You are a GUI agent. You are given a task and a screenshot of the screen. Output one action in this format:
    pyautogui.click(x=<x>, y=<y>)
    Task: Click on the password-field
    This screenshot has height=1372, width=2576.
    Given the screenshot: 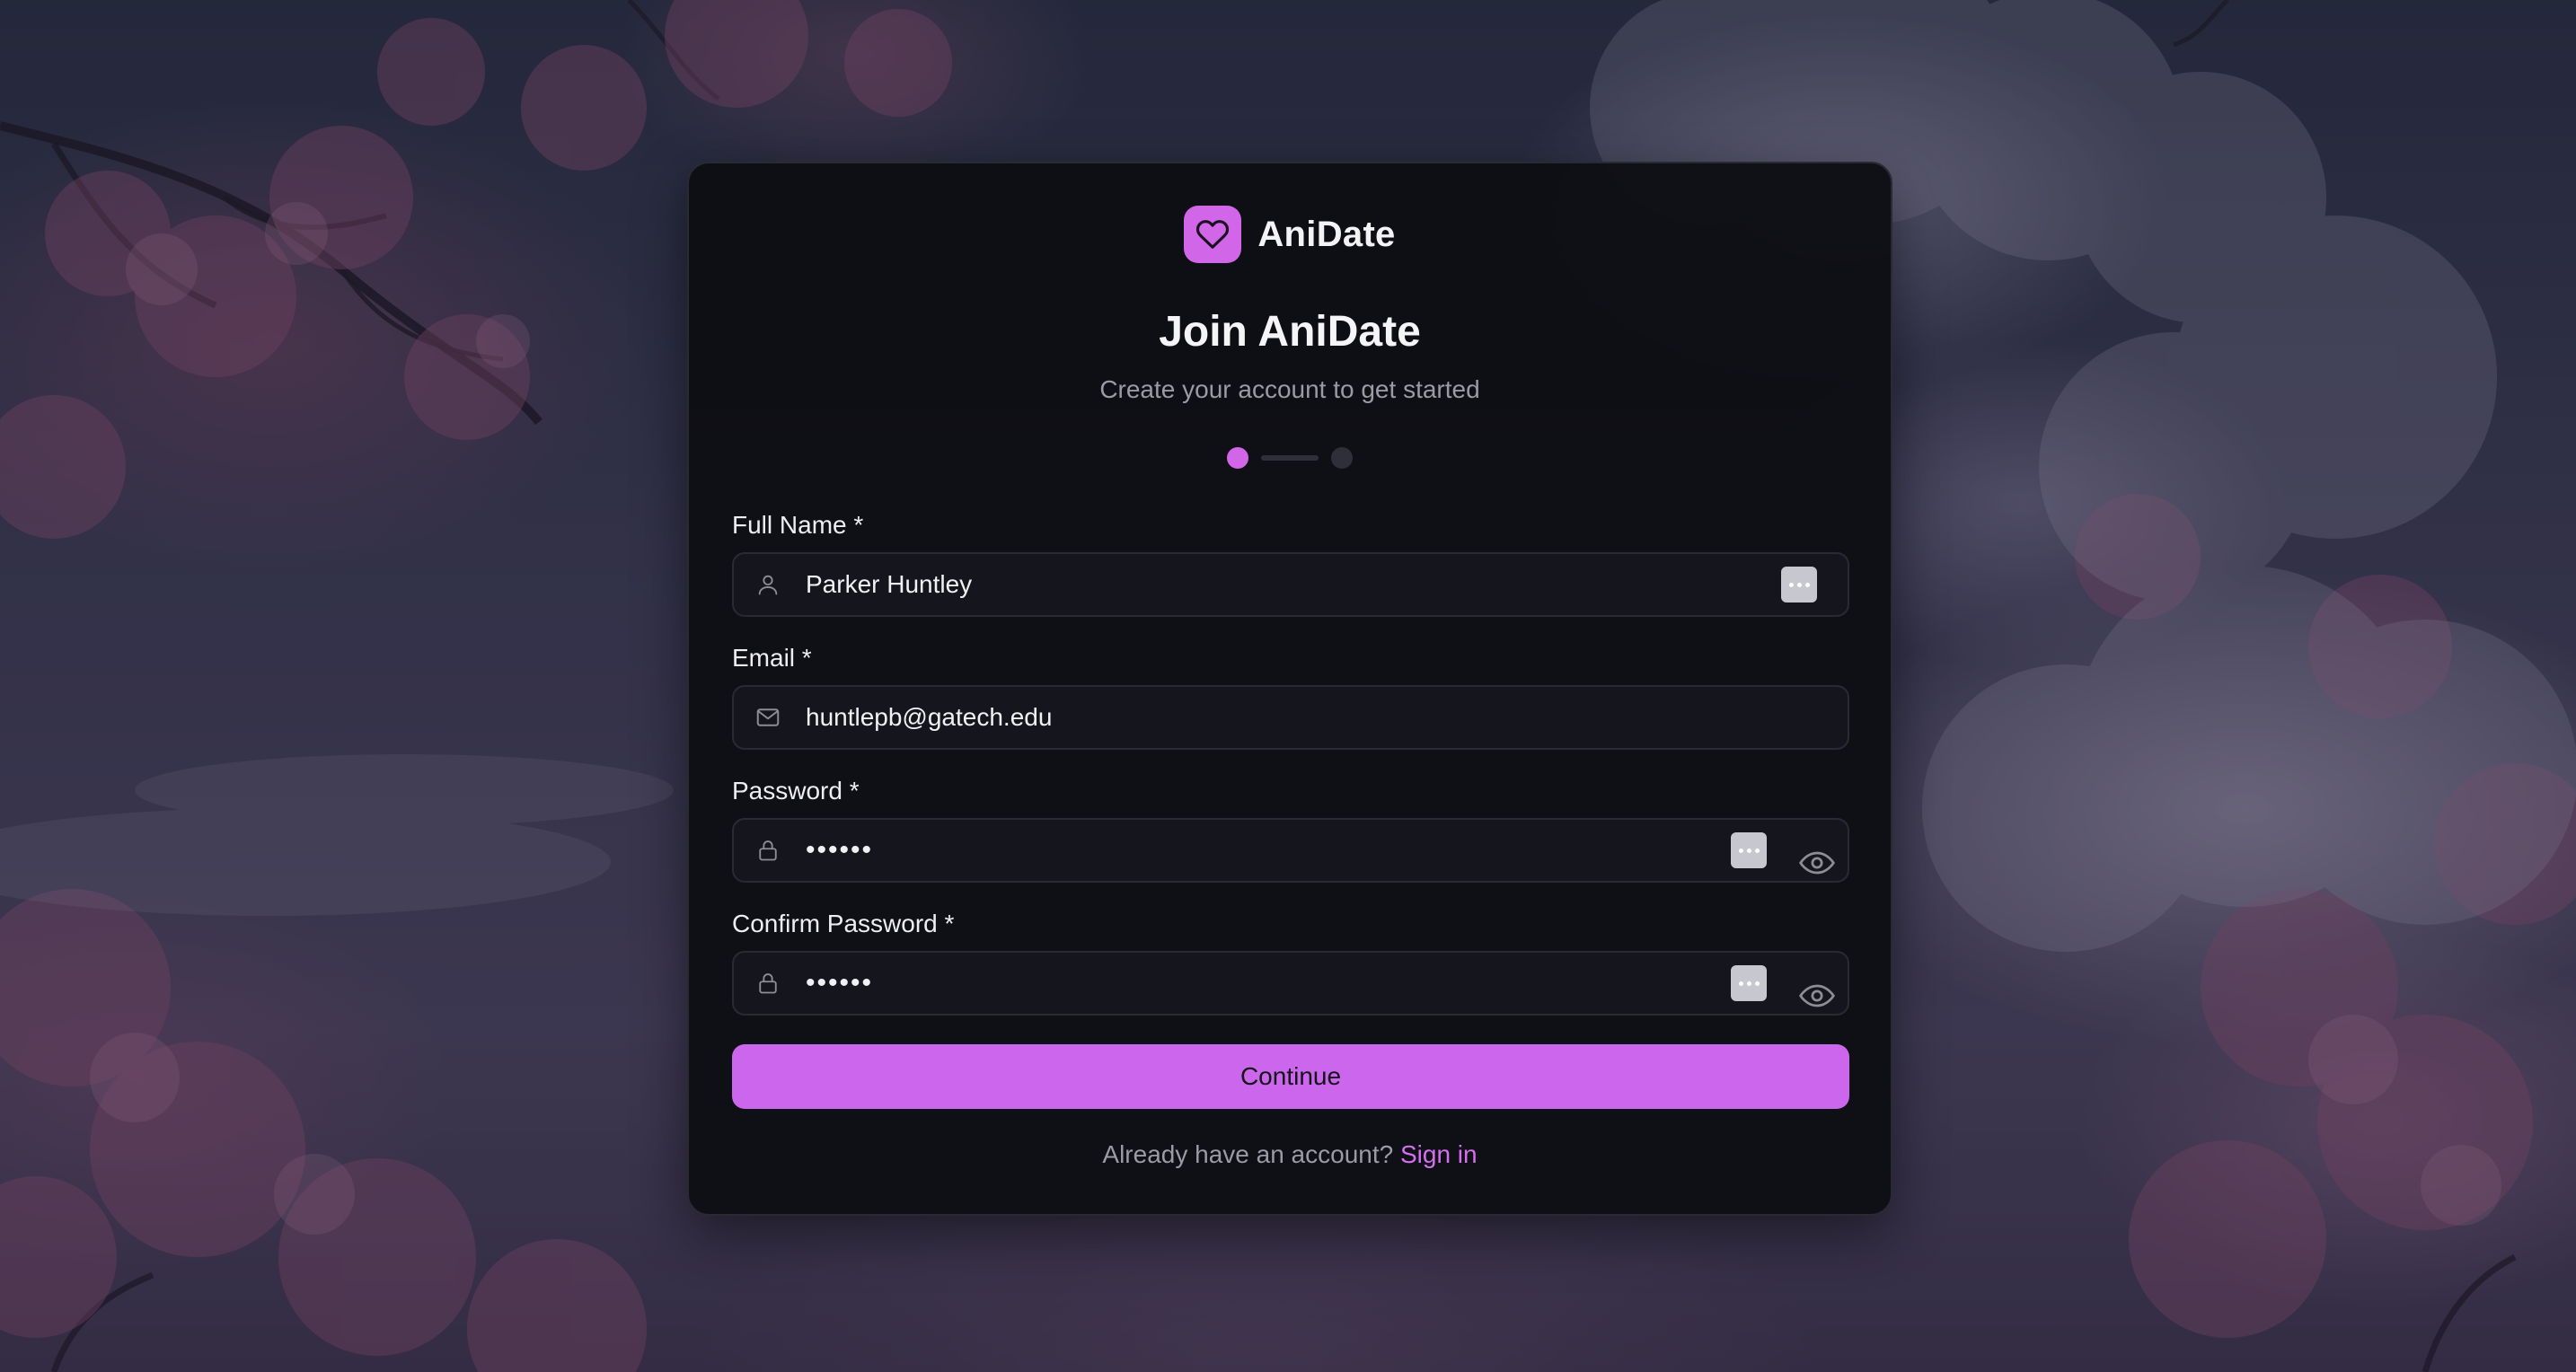 What is the action you would take?
    pyautogui.click(x=1290, y=850)
    